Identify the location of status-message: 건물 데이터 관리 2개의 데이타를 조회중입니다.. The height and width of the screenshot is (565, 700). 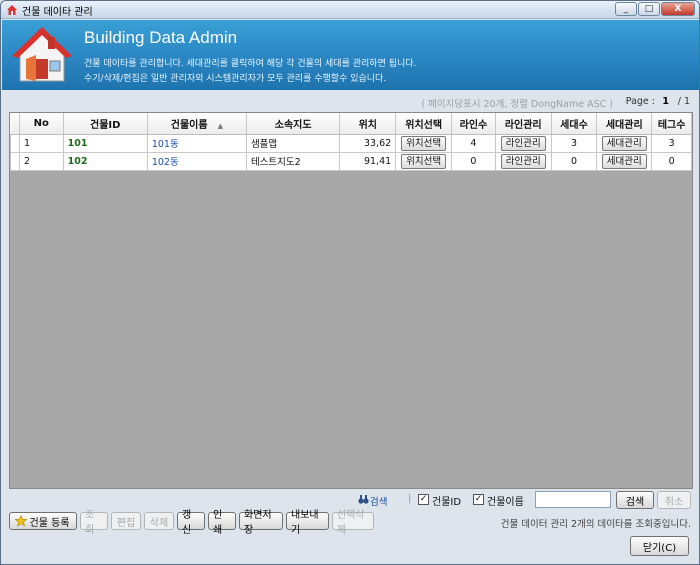
(595, 524).